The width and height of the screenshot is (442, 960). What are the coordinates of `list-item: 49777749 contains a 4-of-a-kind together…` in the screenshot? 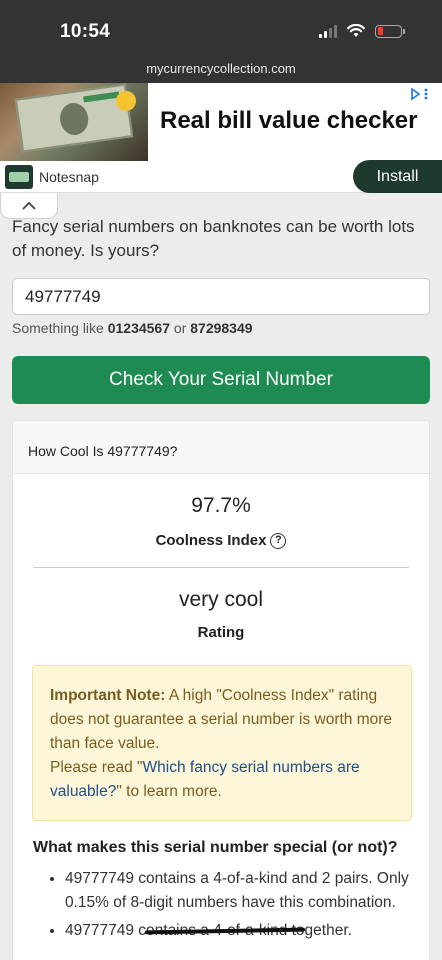 It's located at (244, 931).